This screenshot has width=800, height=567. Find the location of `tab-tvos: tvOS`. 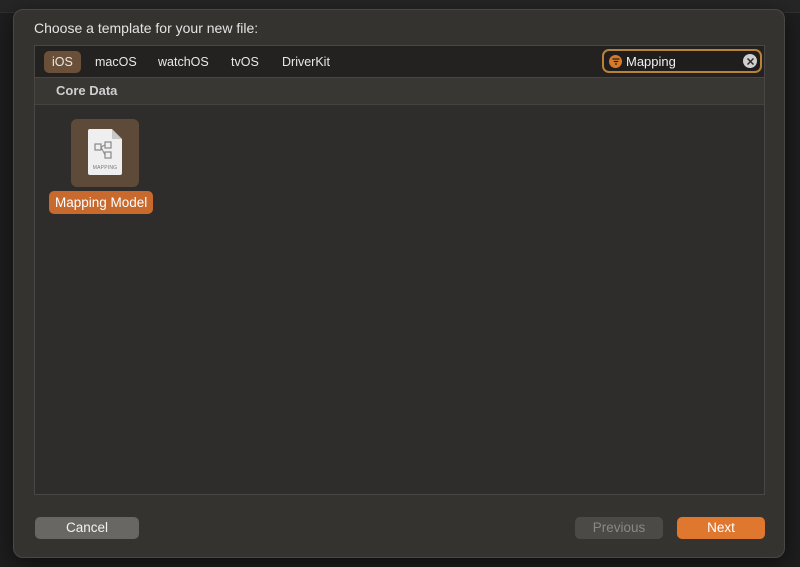

tab-tvos: tvOS is located at coordinates (245, 62).